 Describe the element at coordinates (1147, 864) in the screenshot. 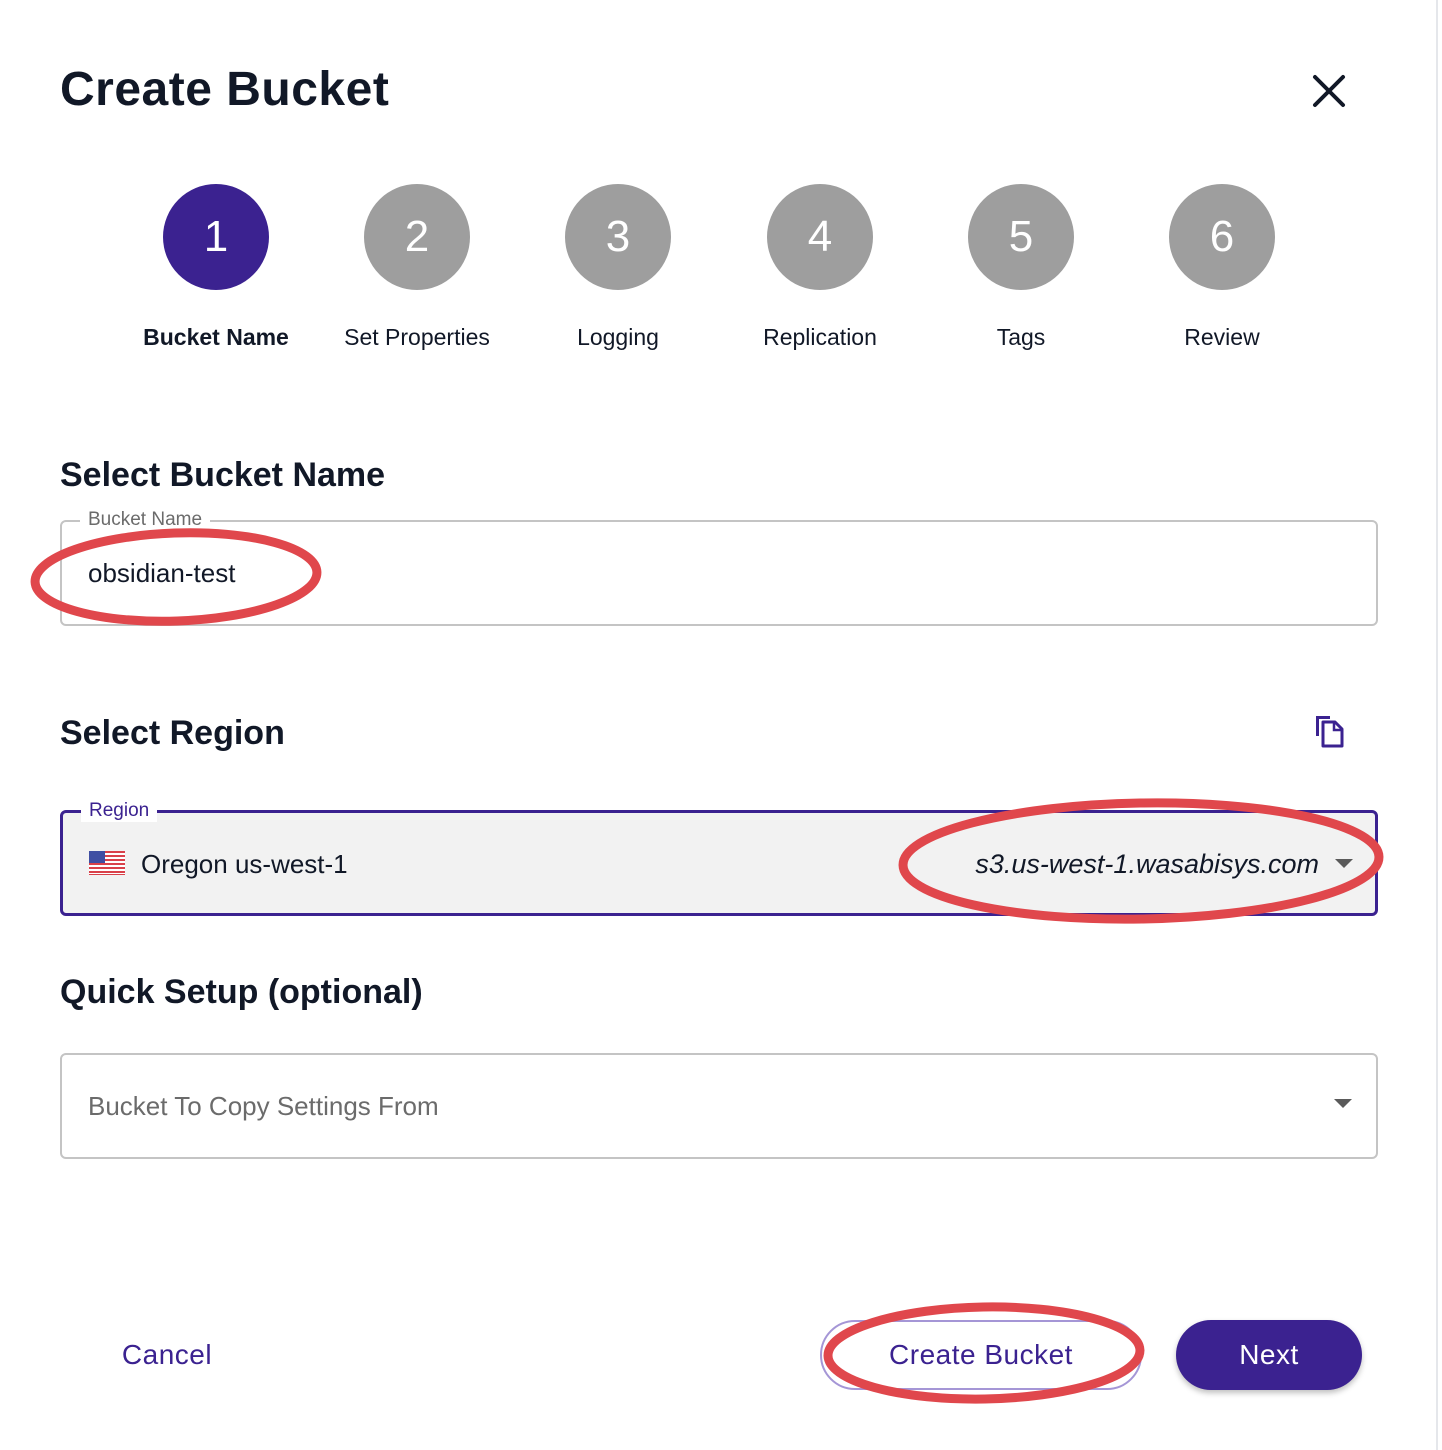

I see `region-endpoint: s3.us-west-1.wasabisys.com` at that location.